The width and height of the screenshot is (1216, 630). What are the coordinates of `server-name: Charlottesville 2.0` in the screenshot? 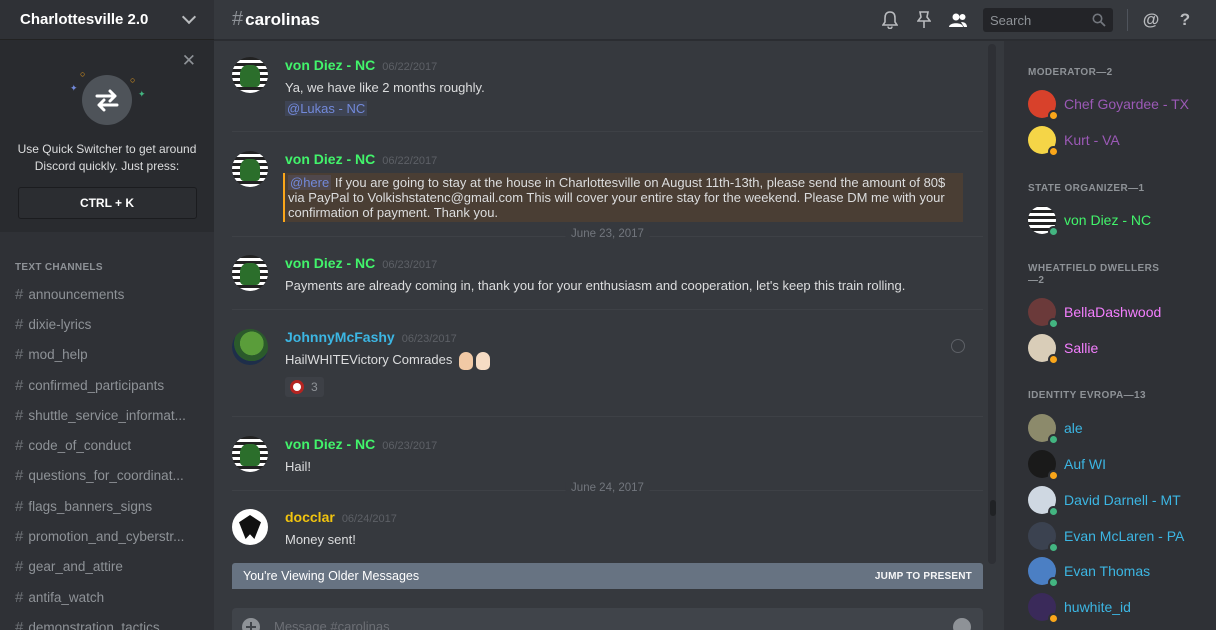 It's located at (84, 19).